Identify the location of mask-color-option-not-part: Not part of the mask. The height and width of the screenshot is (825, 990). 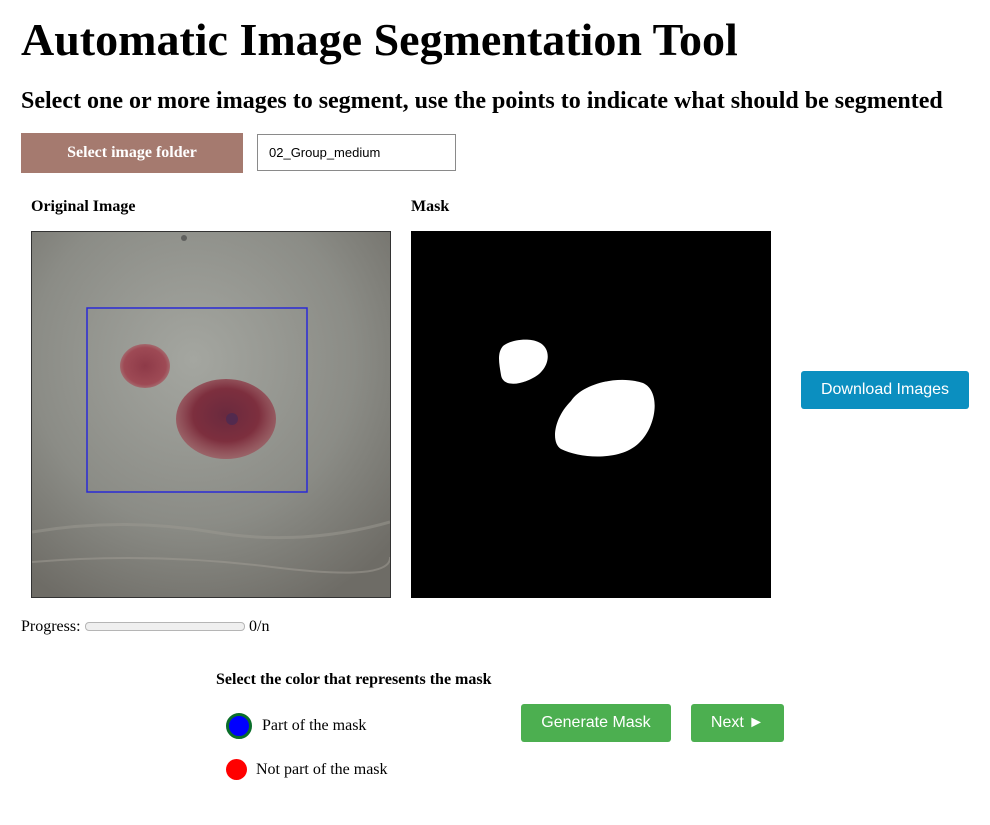
(307, 769).